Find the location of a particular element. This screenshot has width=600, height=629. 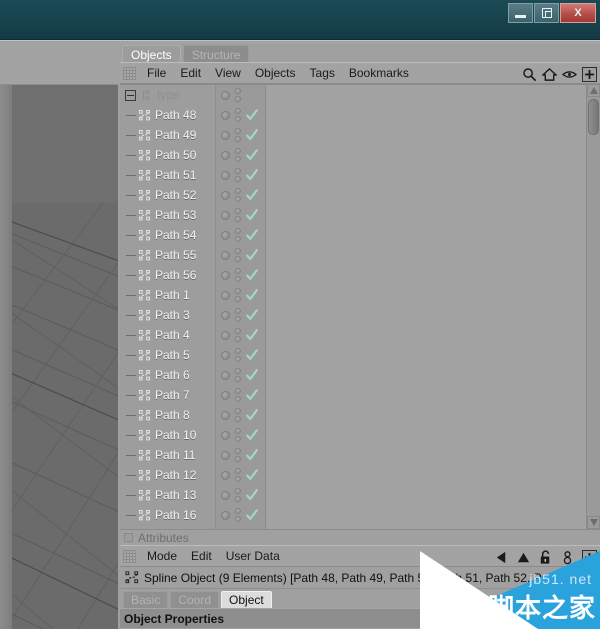

tree-item: Path 3 is located at coordinates (167, 315).